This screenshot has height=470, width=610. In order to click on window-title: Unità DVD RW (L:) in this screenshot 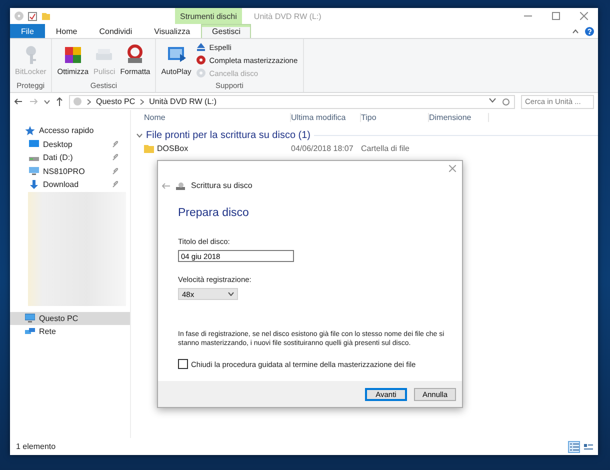, I will do `click(288, 16)`.